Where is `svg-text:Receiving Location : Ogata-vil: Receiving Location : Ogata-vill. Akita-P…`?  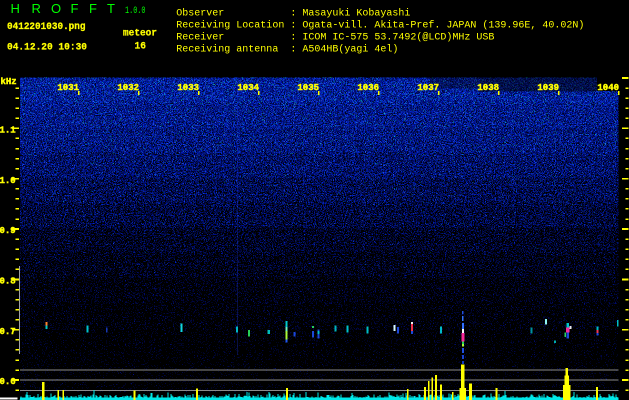
svg-text:Receiving Location : Ogata-vil: Receiving Location : Ogata-vill. Akita-P… is located at coordinates (380, 26).